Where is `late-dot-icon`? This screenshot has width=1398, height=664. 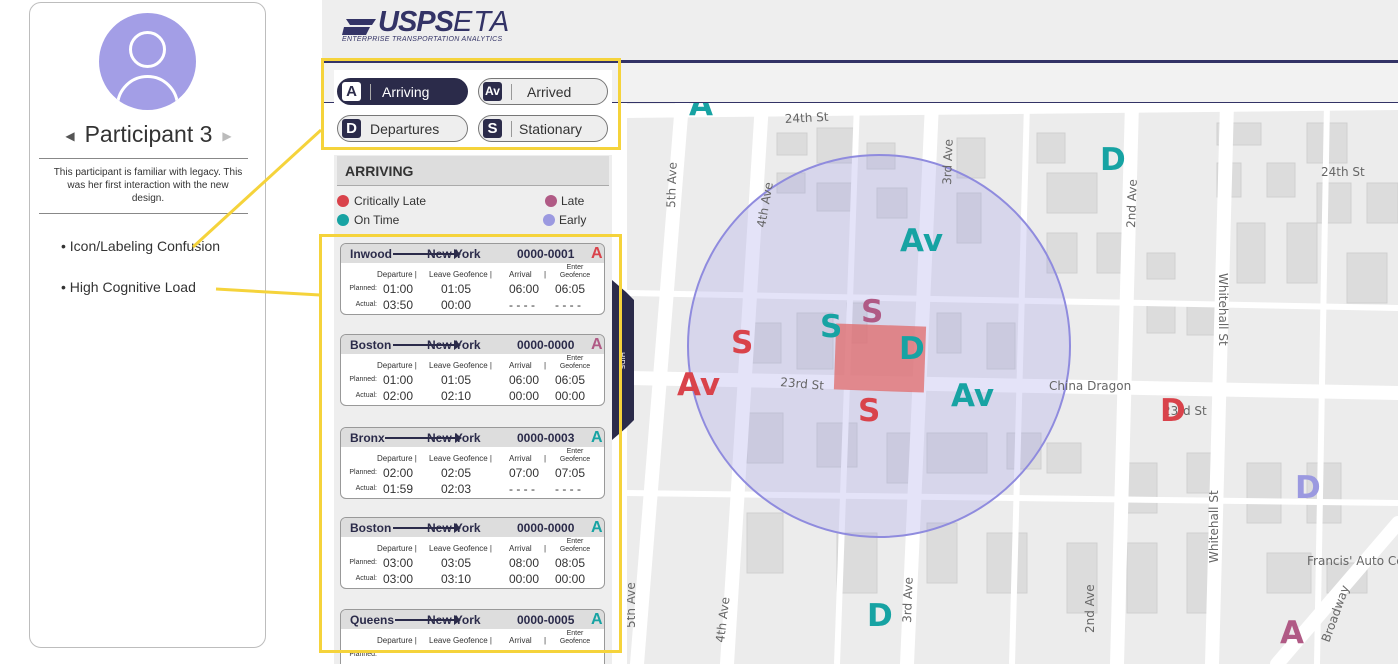
late-dot-icon is located at coordinates (551, 201).